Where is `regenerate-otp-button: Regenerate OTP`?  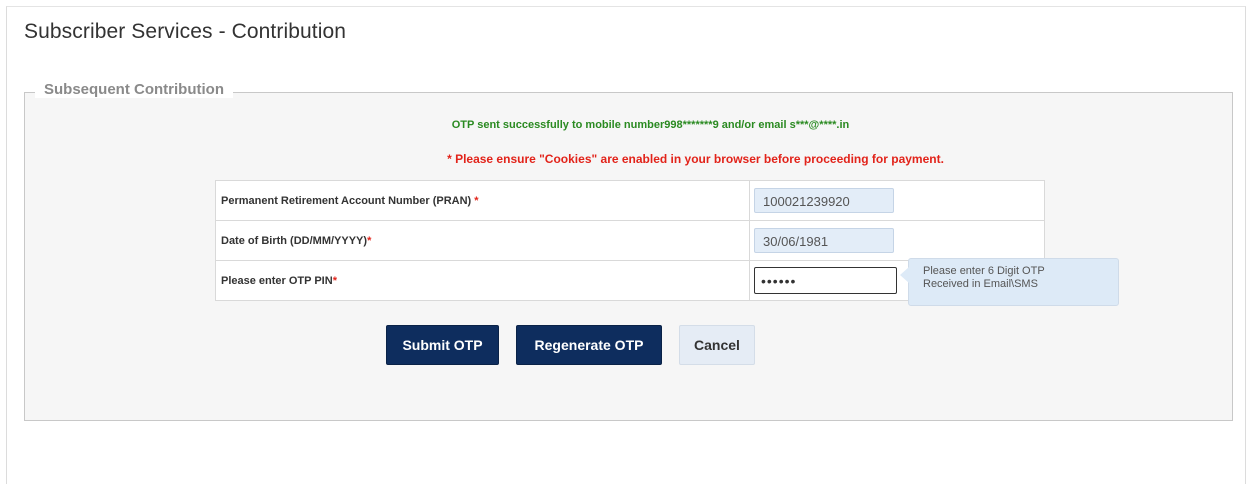 regenerate-otp-button: Regenerate OTP is located at coordinates (589, 345).